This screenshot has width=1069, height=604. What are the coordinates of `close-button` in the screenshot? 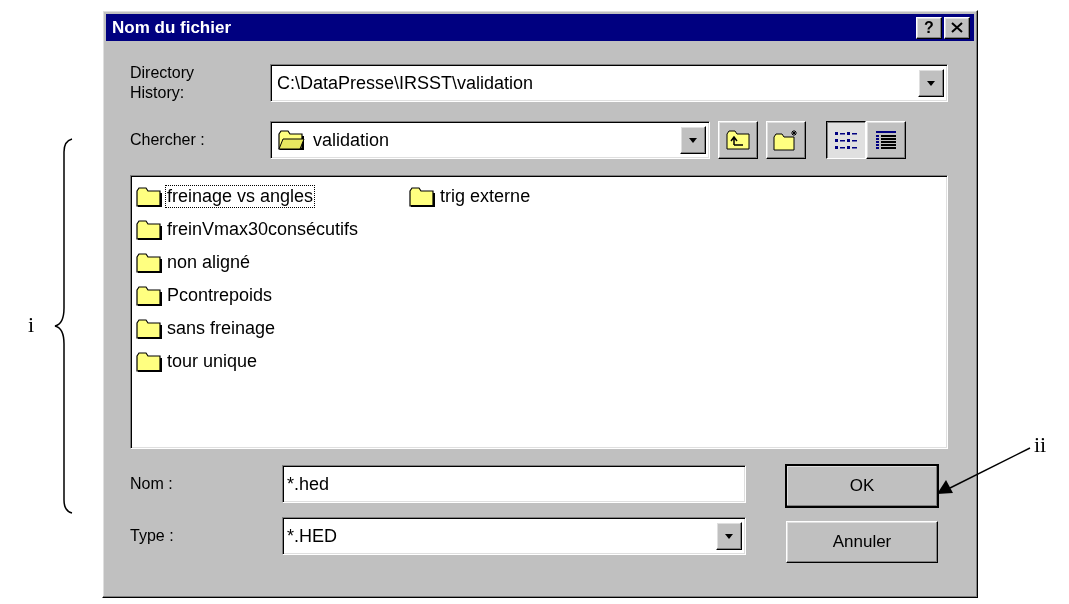 It's located at (957, 27).